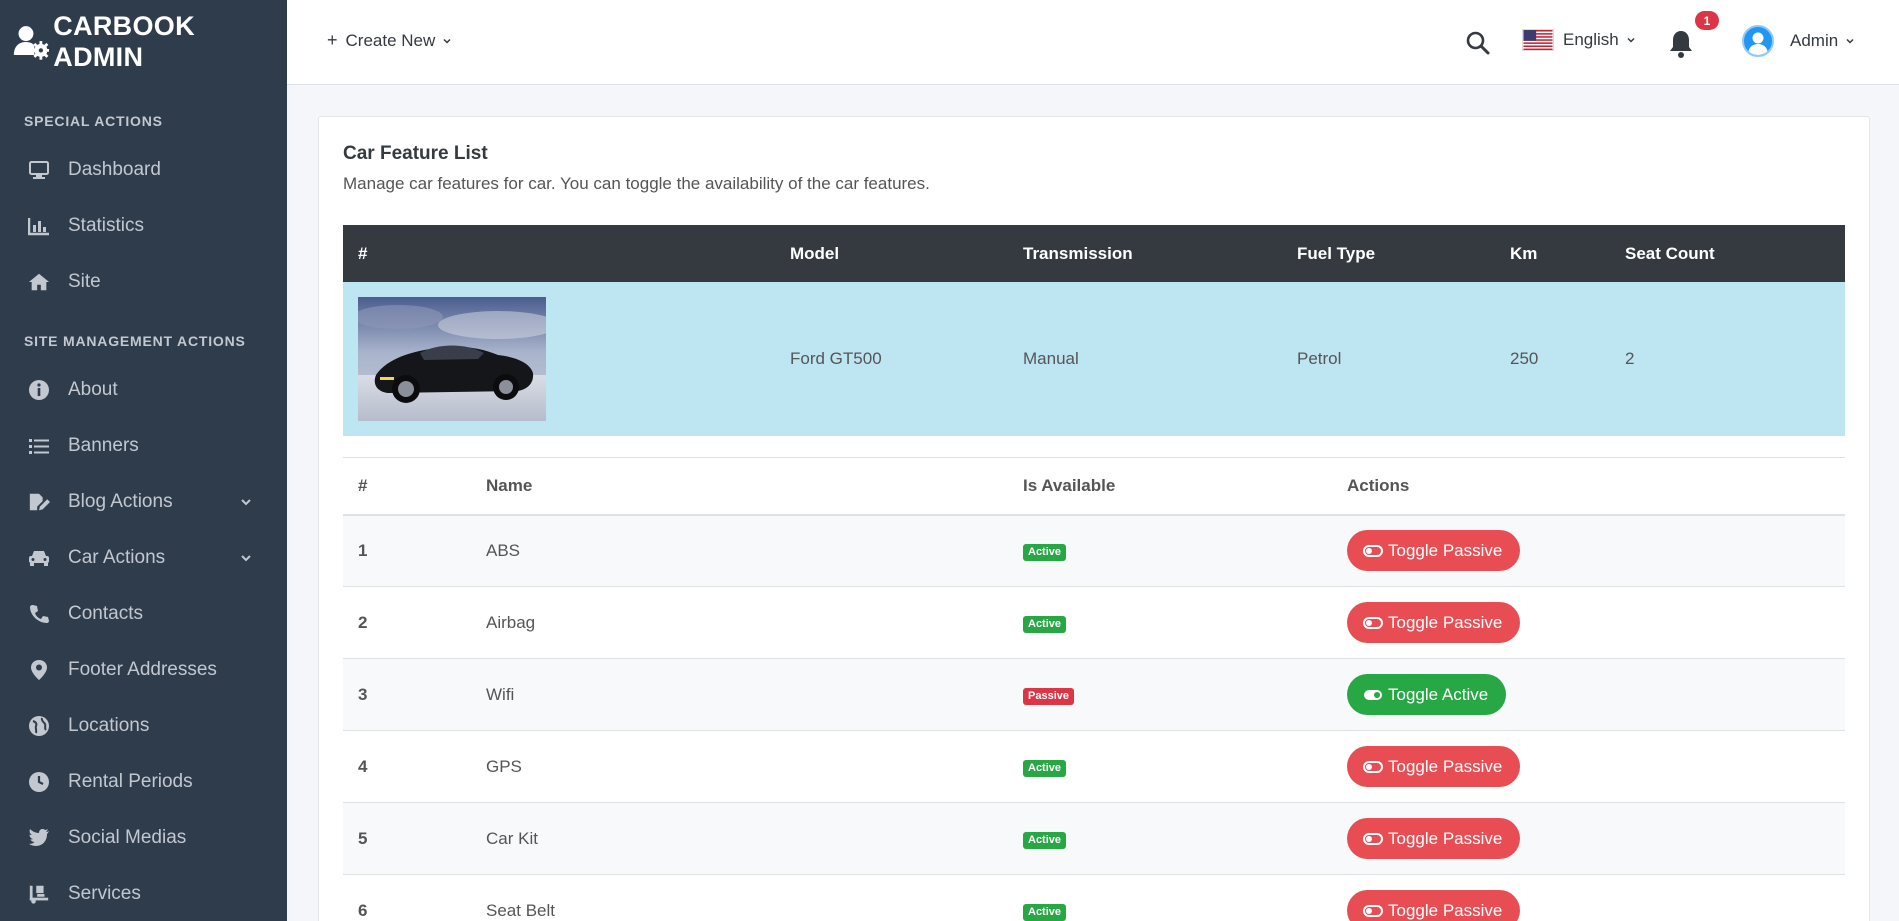 Image resolution: width=1899 pixels, height=921 pixels. I want to click on list-icon, so click(39, 446).